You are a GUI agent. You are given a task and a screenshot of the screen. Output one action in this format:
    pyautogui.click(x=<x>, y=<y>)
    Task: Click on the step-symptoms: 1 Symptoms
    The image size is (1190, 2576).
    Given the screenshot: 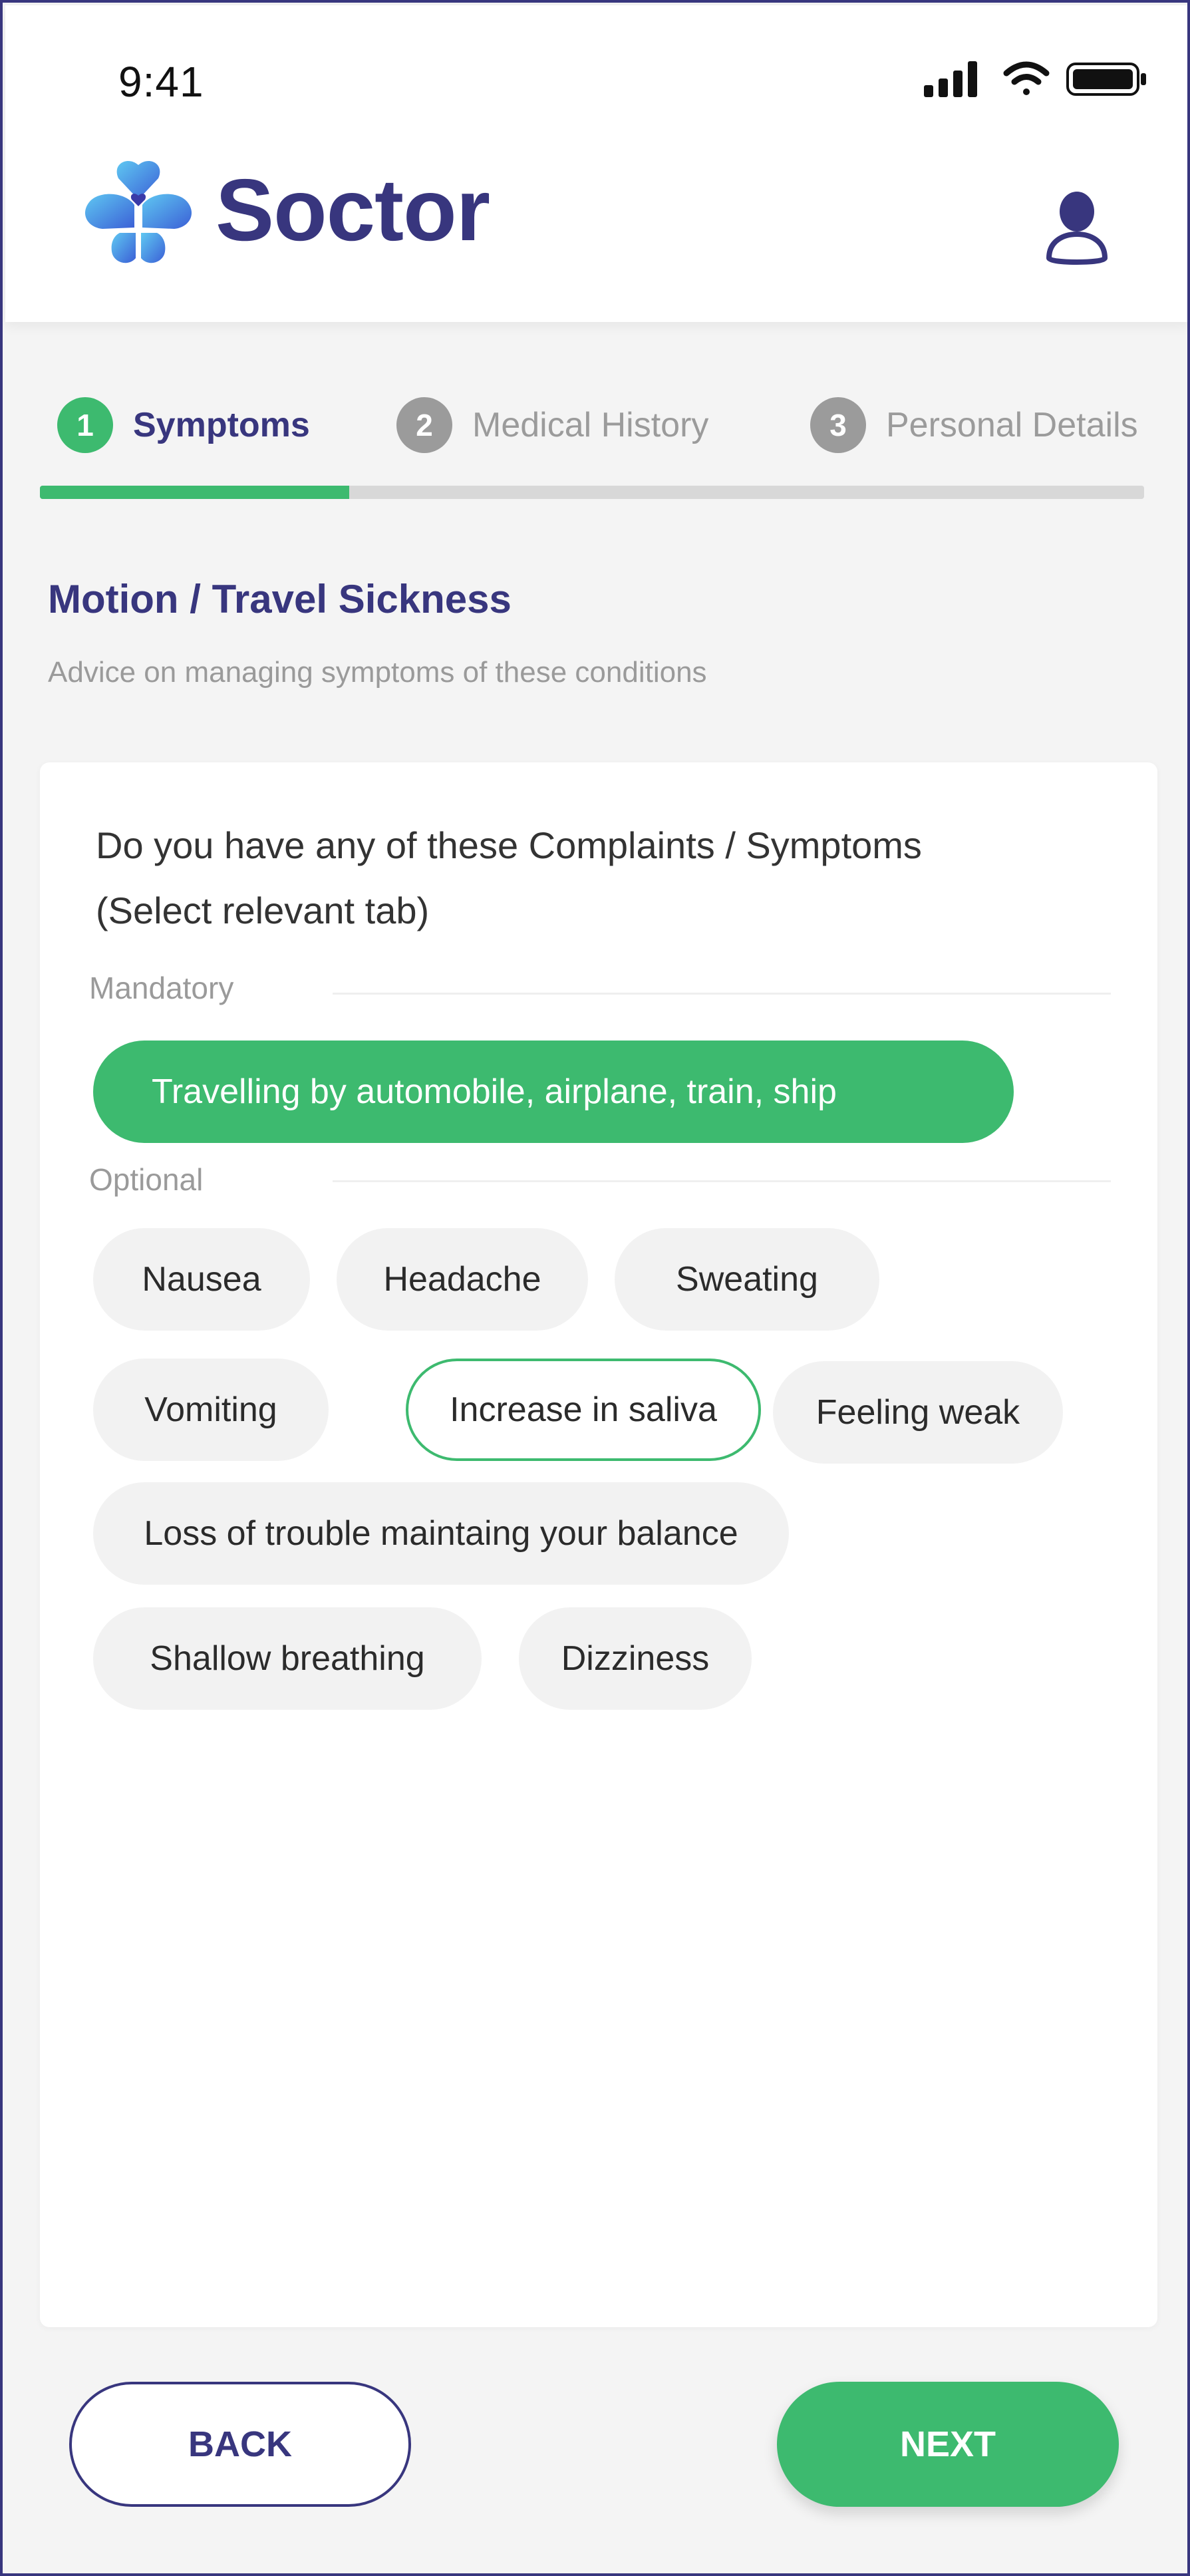 What is the action you would take?
    pyautogui.click(x=183, y=425)
    